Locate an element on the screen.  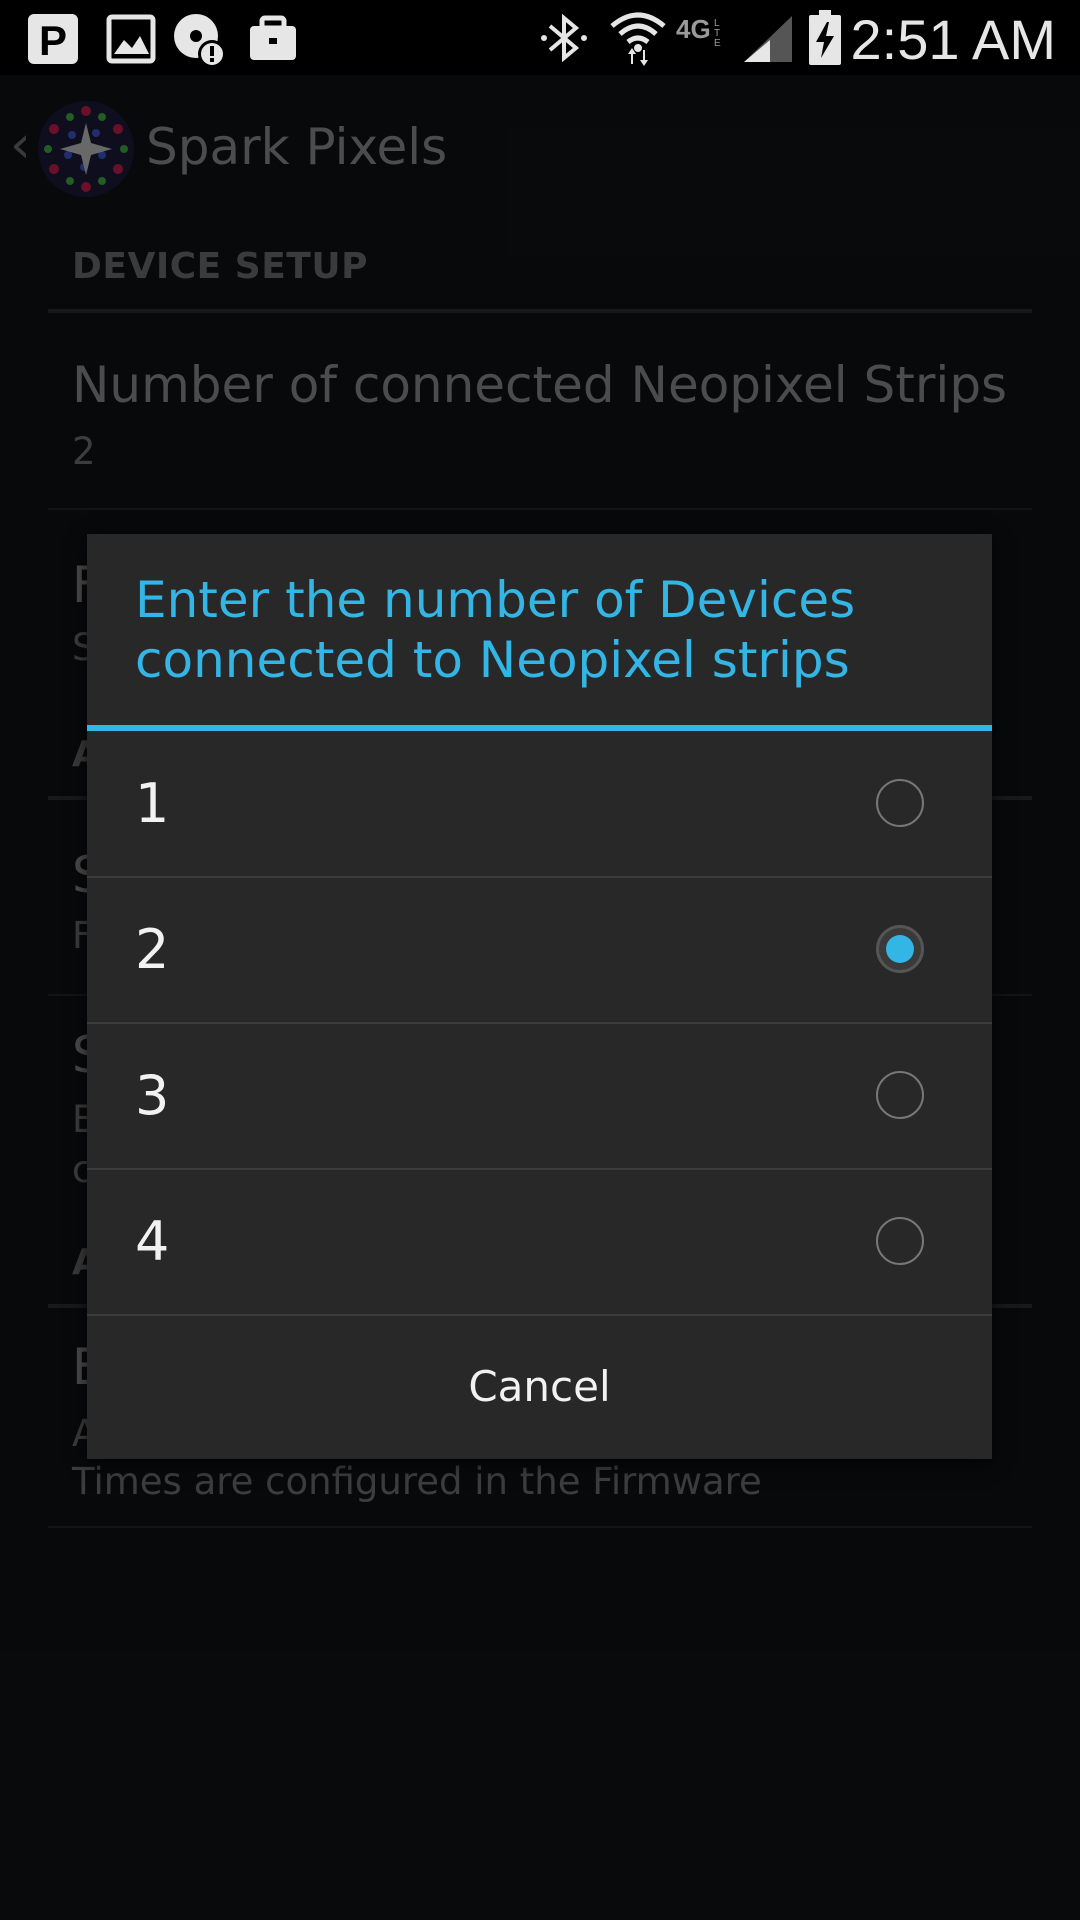
option-row-1: 1 is located at coordinates (539, 804).